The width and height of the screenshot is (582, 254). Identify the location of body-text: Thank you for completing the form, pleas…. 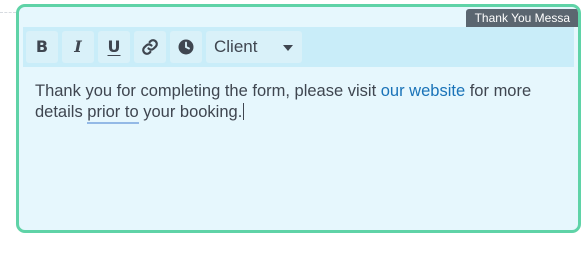
(208, 91).